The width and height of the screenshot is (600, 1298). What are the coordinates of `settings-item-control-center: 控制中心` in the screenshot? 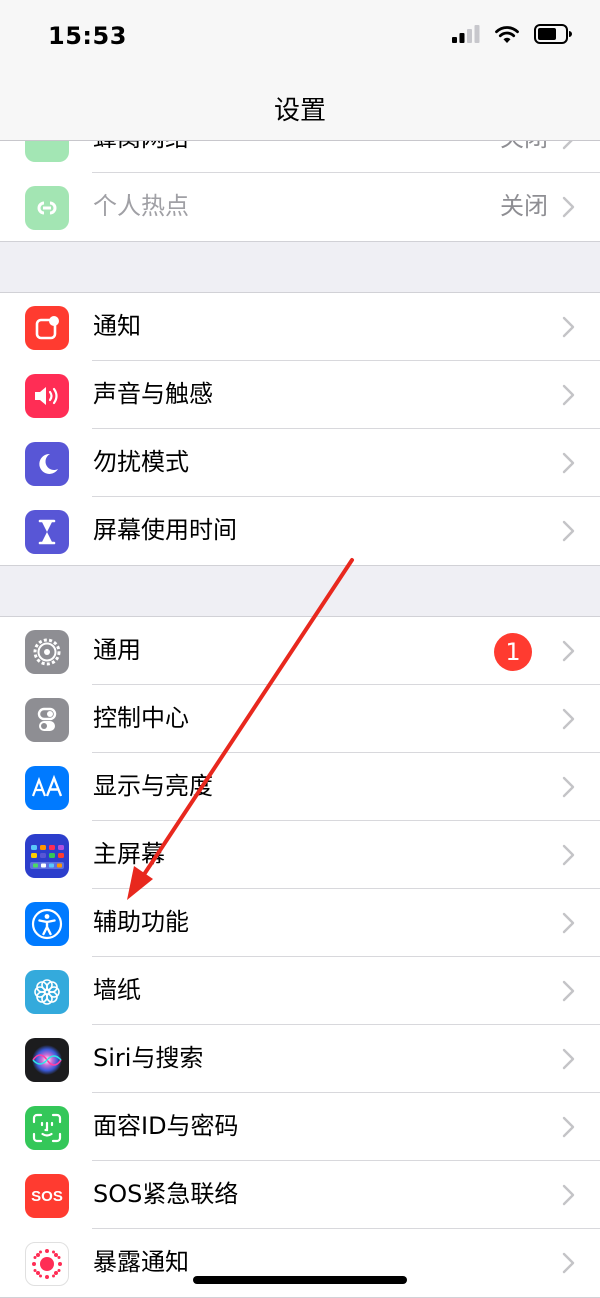 It's located at (300, 719).